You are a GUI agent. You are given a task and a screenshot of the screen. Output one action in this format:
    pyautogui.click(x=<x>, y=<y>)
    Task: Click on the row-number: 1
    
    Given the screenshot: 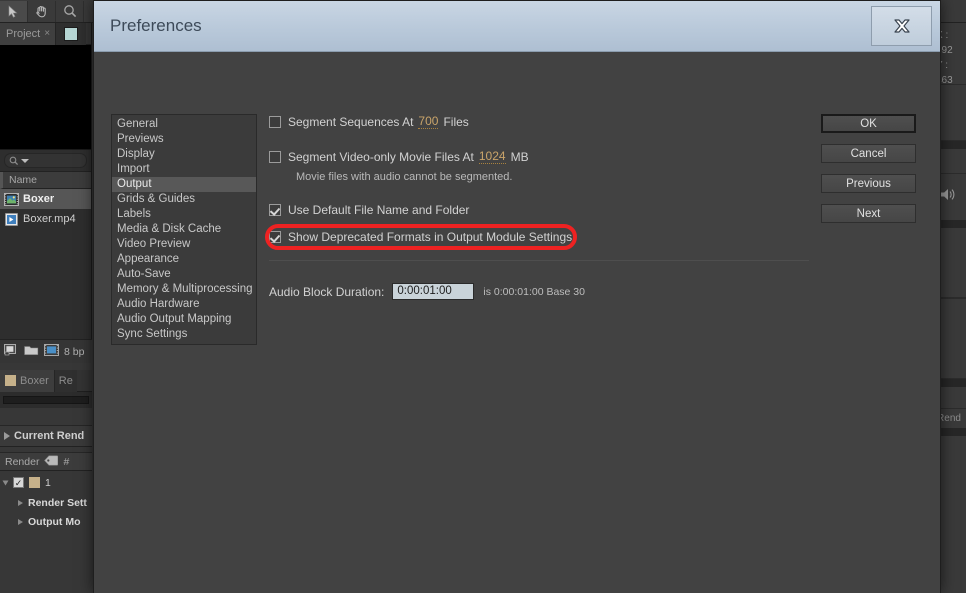 What is the action you would take?
    pyautogui.click(x=48, y=482)
    